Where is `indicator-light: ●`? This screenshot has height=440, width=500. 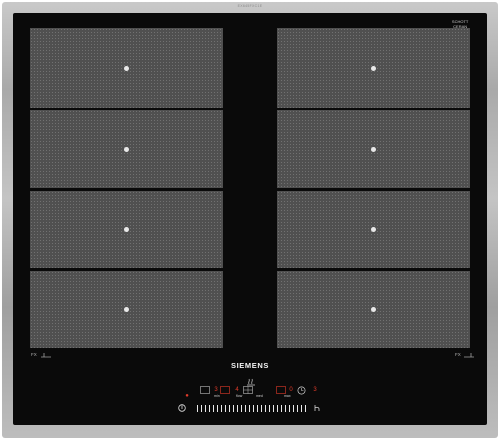 indicator-light: ● is located at coordinates (187, 396).